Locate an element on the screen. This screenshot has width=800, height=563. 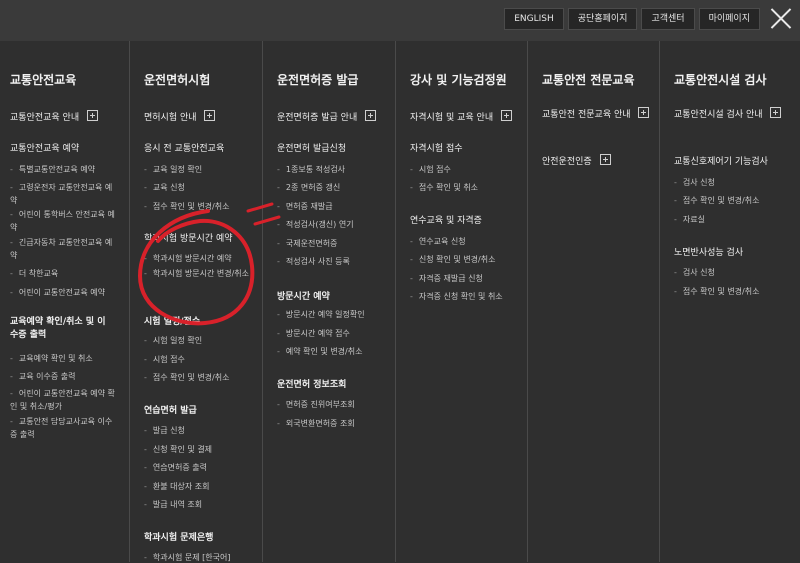
submenu-item: - 고령운전자 교통안전교육 예약 is located at coordinates (64, 194).